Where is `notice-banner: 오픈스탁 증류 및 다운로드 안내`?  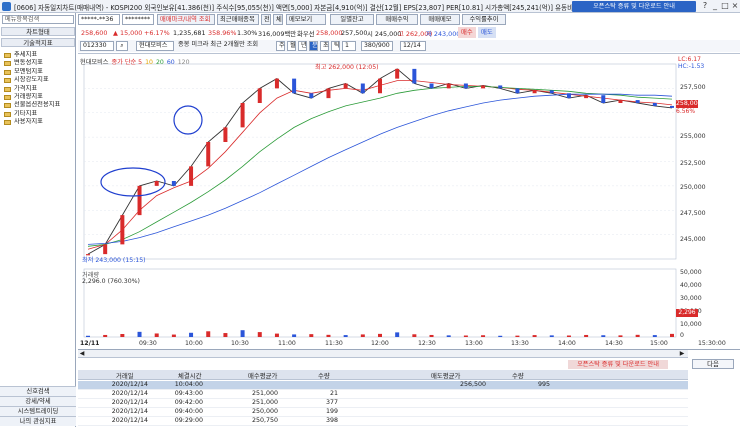
notice-banner: 오픈스탁 증류 및 다운로드 안내 is located at coordinates (618, 364).